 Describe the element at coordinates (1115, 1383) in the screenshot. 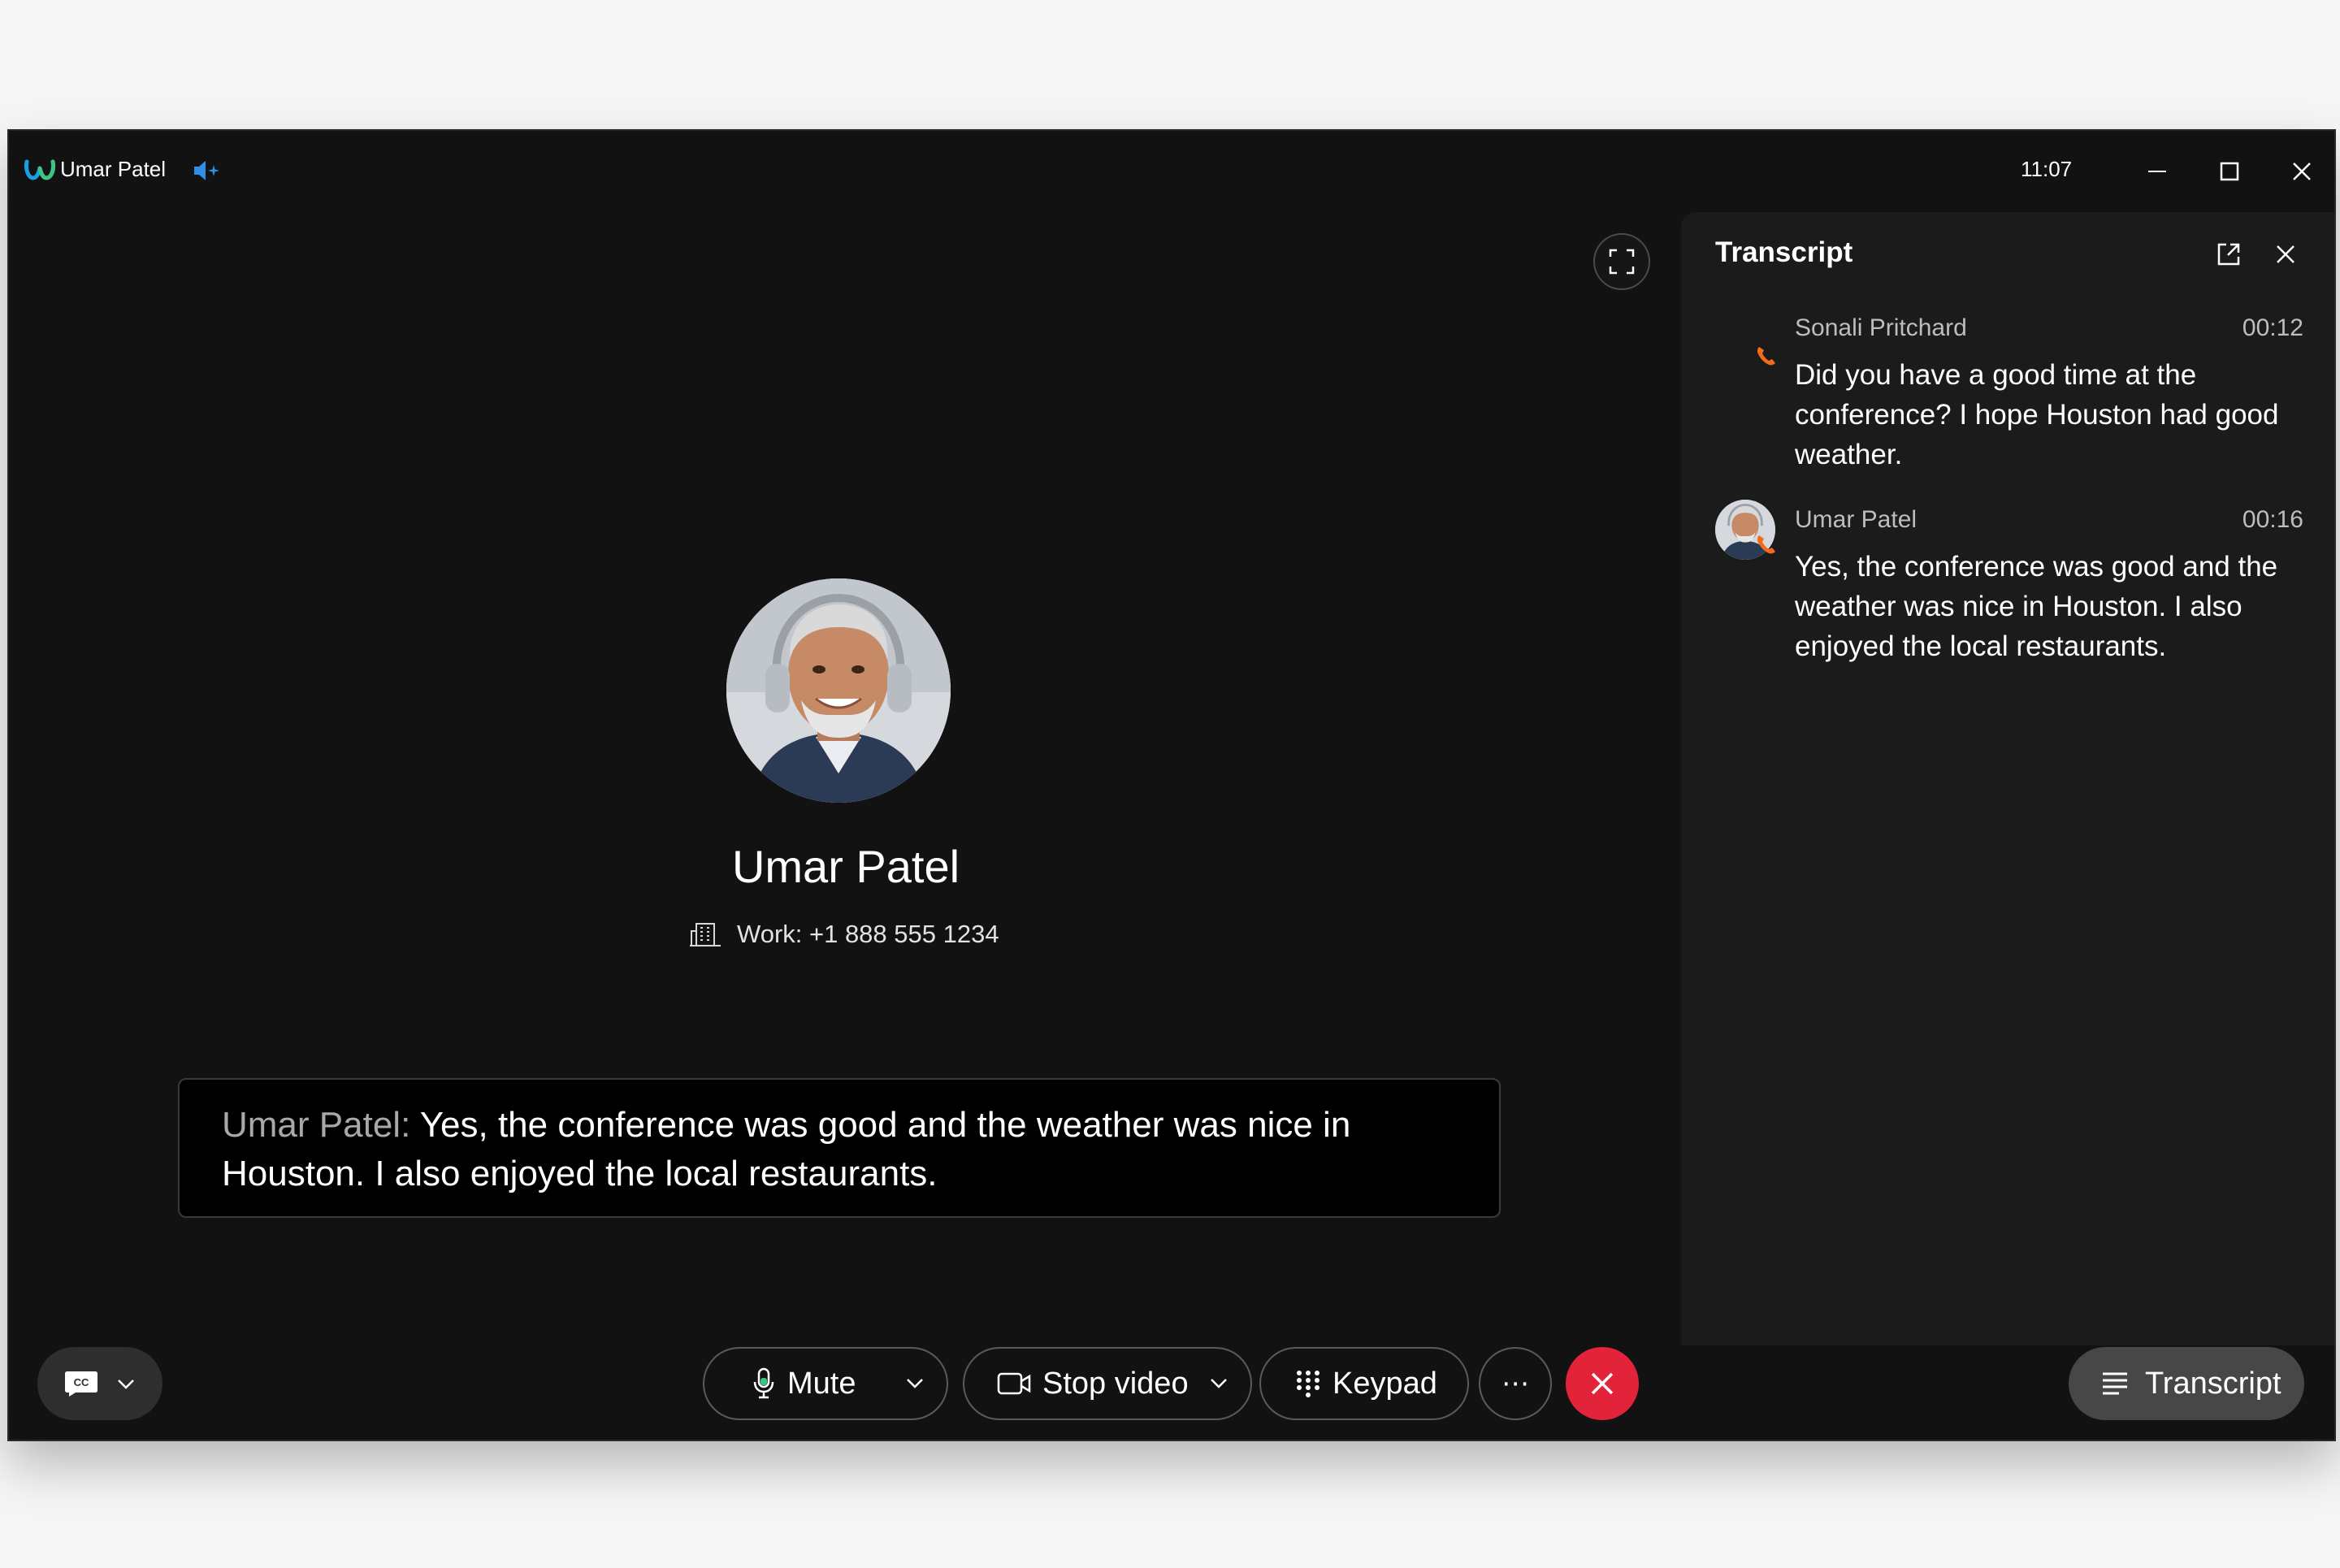

I see `stop-video-label: Stop video` at that location.